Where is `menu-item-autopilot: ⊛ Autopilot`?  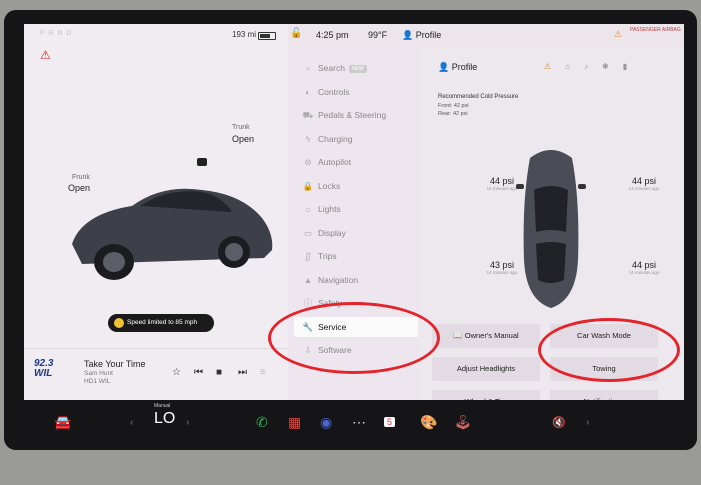 menu-item-autopilot: ⊛ Autopilot is located at coordinates (358, 162).